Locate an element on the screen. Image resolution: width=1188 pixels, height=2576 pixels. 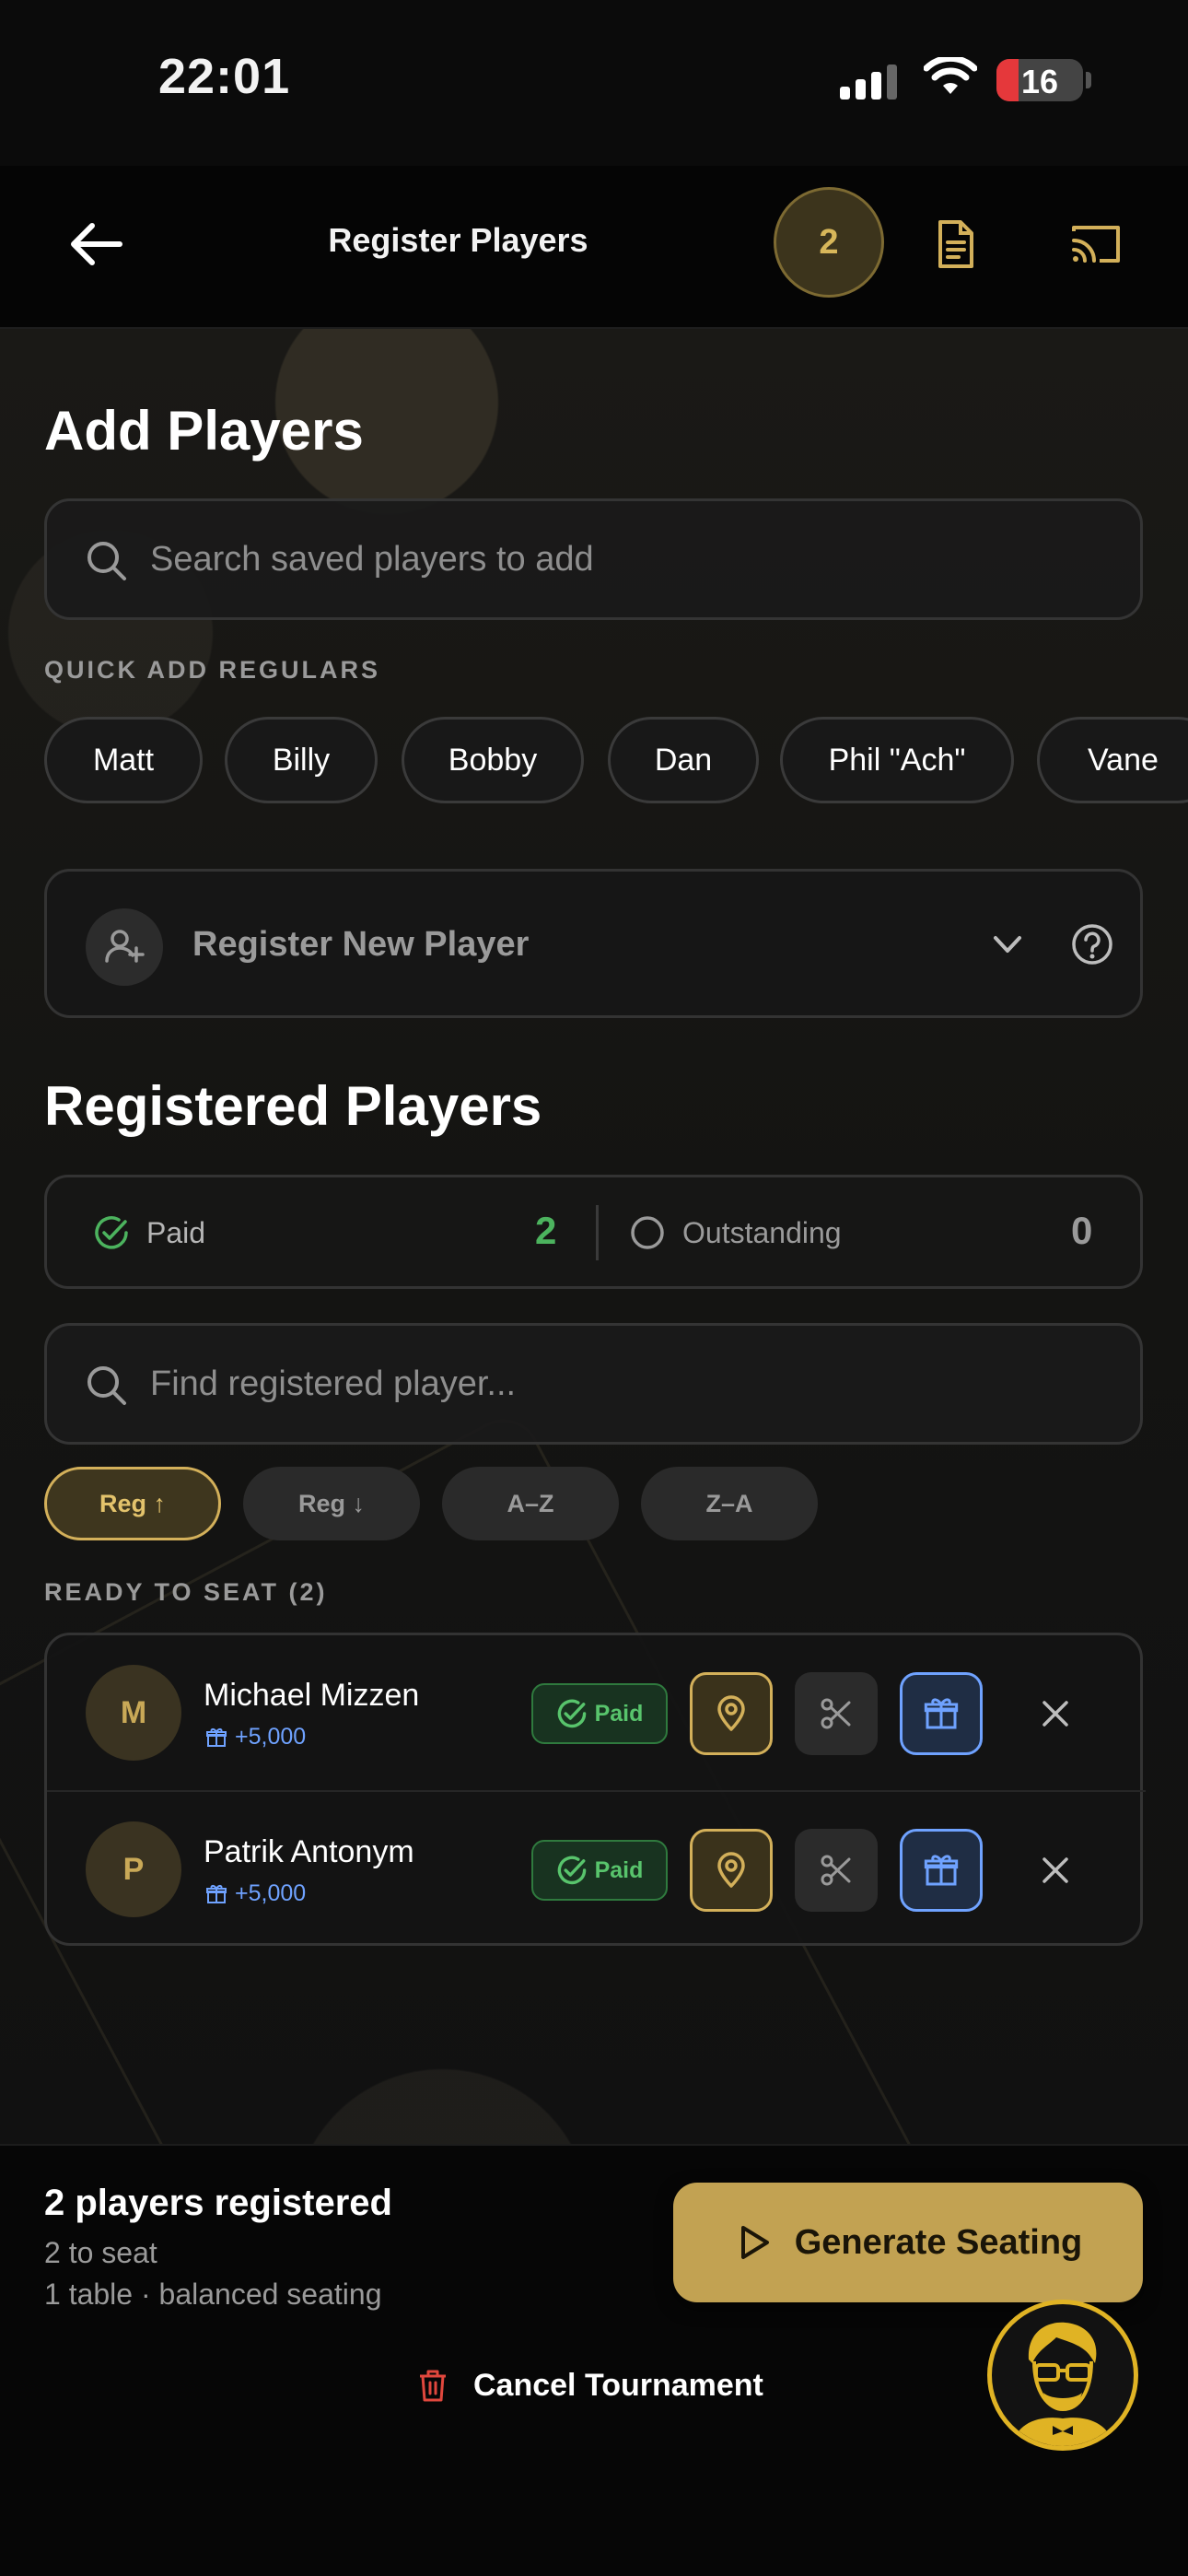
player-row: P Patrik Antonym +5,000 Paid is located at coordinates (596, 1867).